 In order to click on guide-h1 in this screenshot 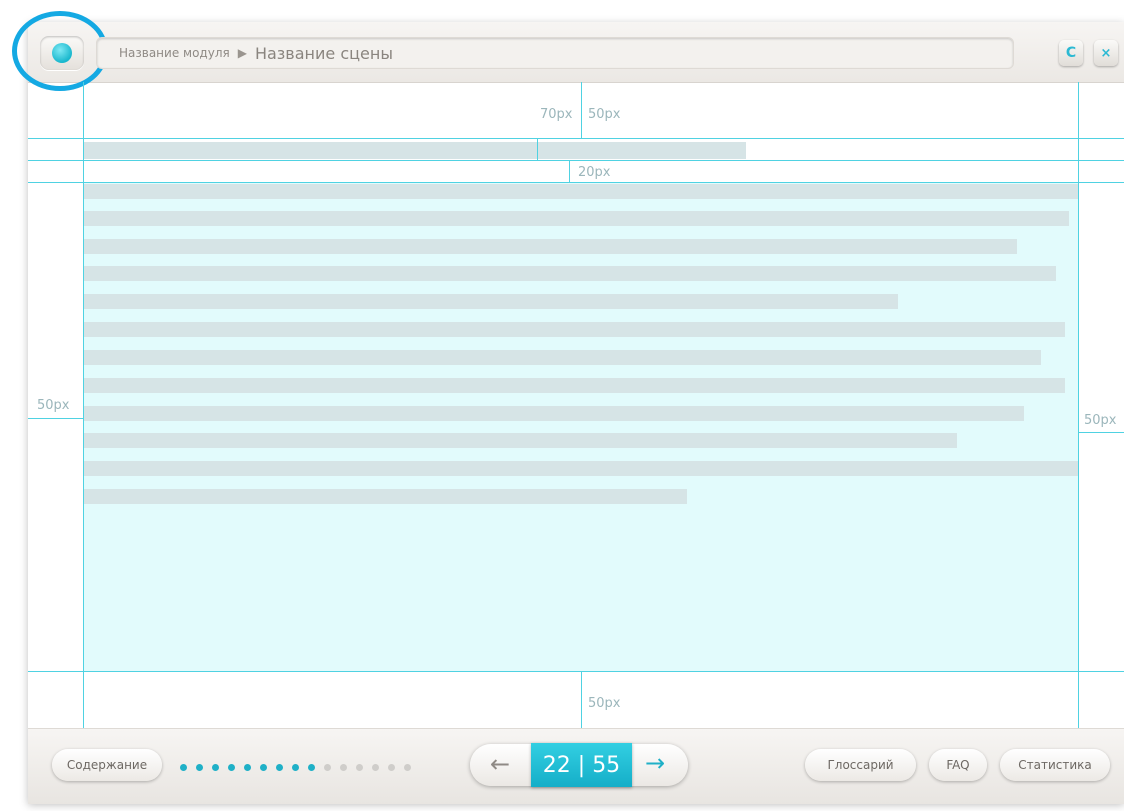, I will do `click(576, 138)`.